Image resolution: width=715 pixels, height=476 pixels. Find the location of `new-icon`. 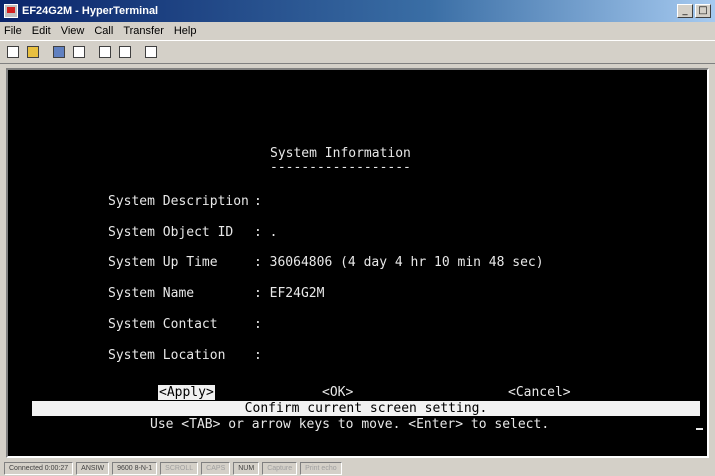

new-icon is located at coordinates (13, 52).